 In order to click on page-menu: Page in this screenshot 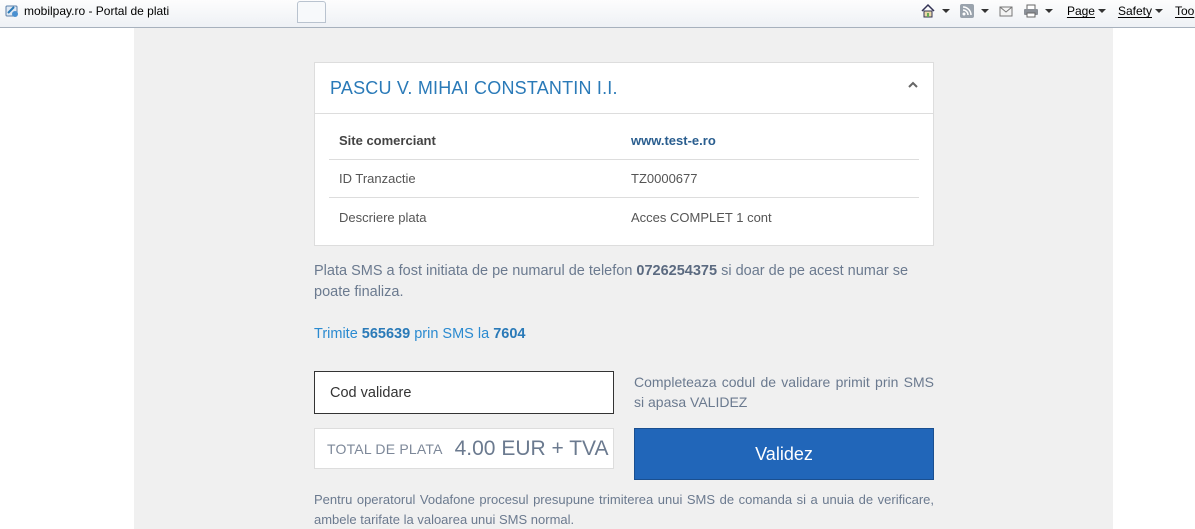, I will do `click(1086, 11)`.